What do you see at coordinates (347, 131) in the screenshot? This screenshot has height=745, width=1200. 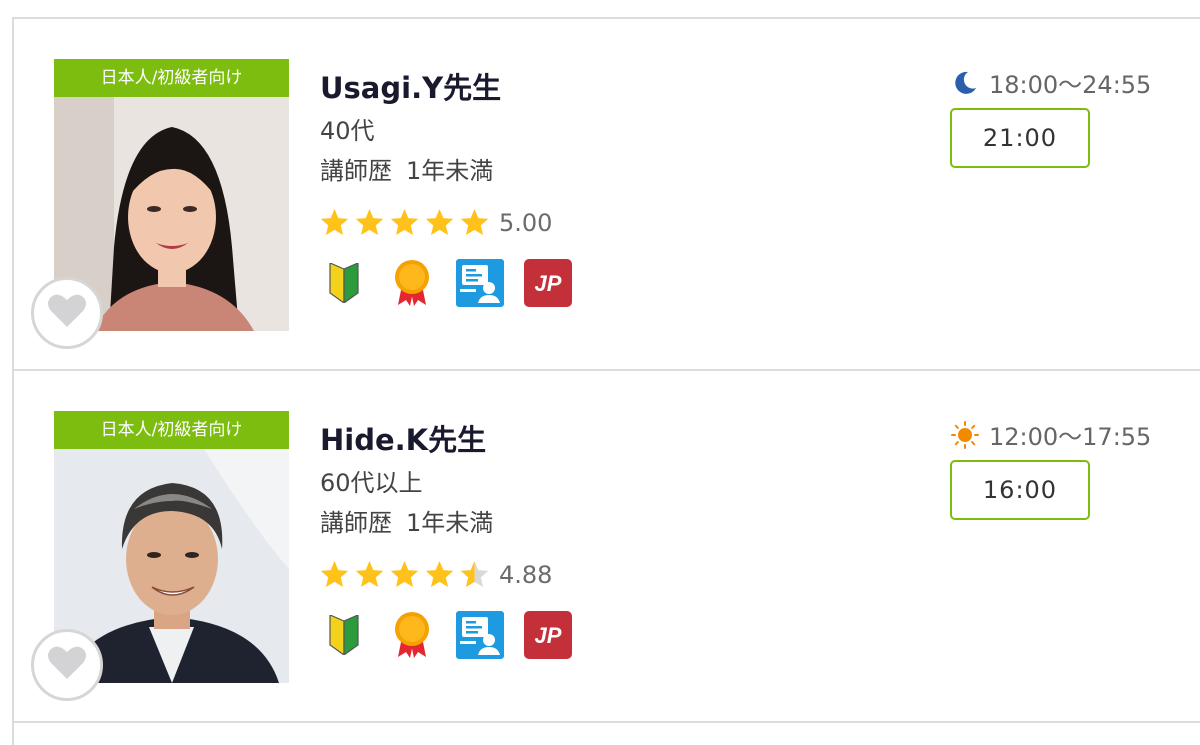 I see `teacher-age: 40代` at bounding box center [347, 131].